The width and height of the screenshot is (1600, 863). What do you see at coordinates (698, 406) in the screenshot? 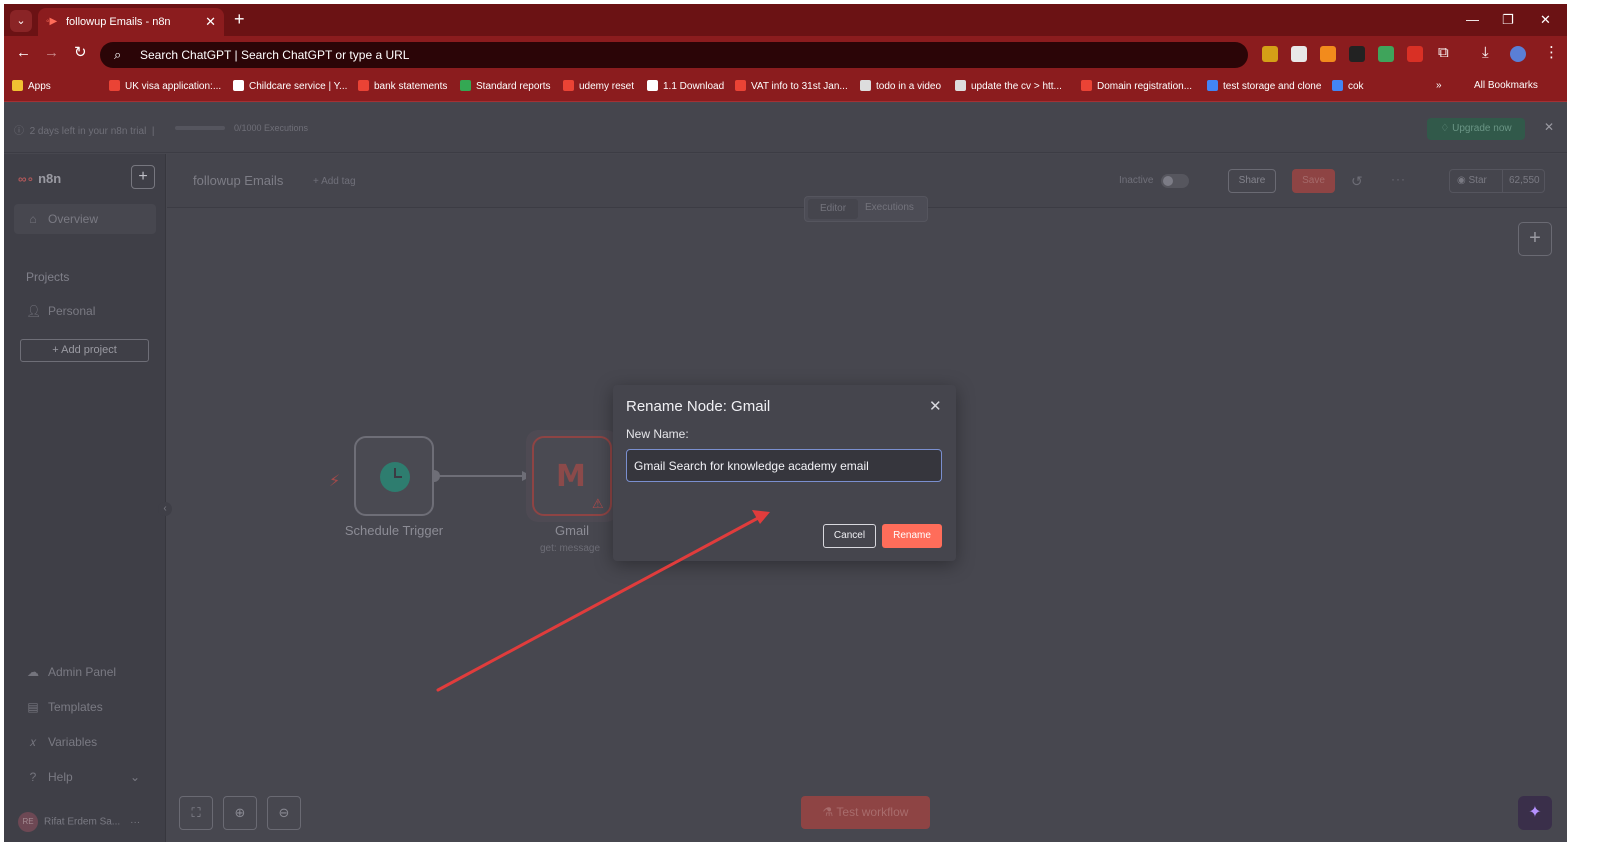
I see `dialog-title: Rename Node: Gmail` at bounding box center [698, 406].